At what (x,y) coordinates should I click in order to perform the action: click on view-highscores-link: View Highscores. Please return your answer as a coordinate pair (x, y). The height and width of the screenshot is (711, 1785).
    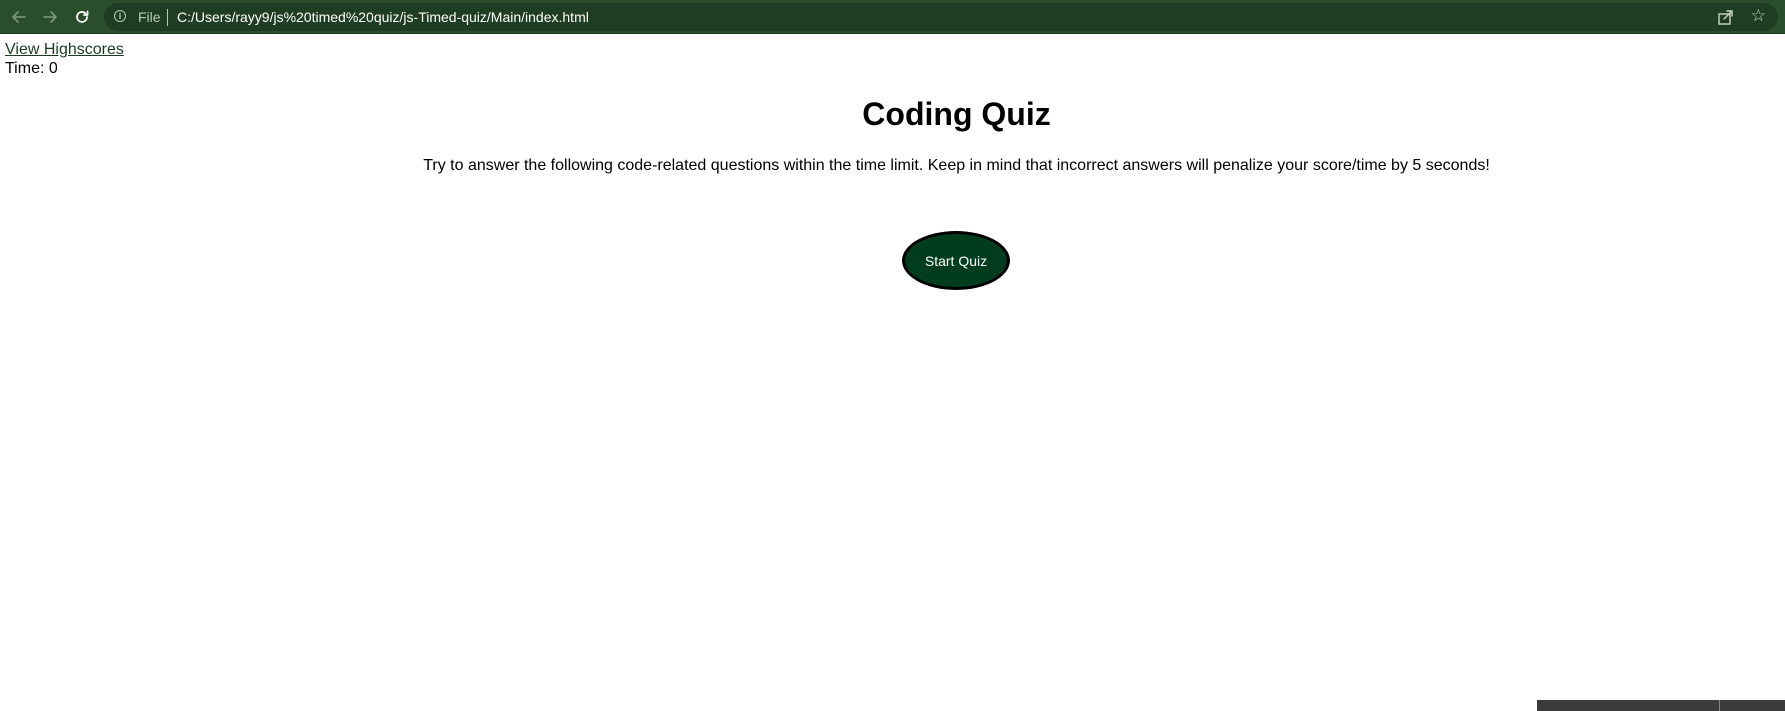
    Looking at the image, I should click on (64, 50).